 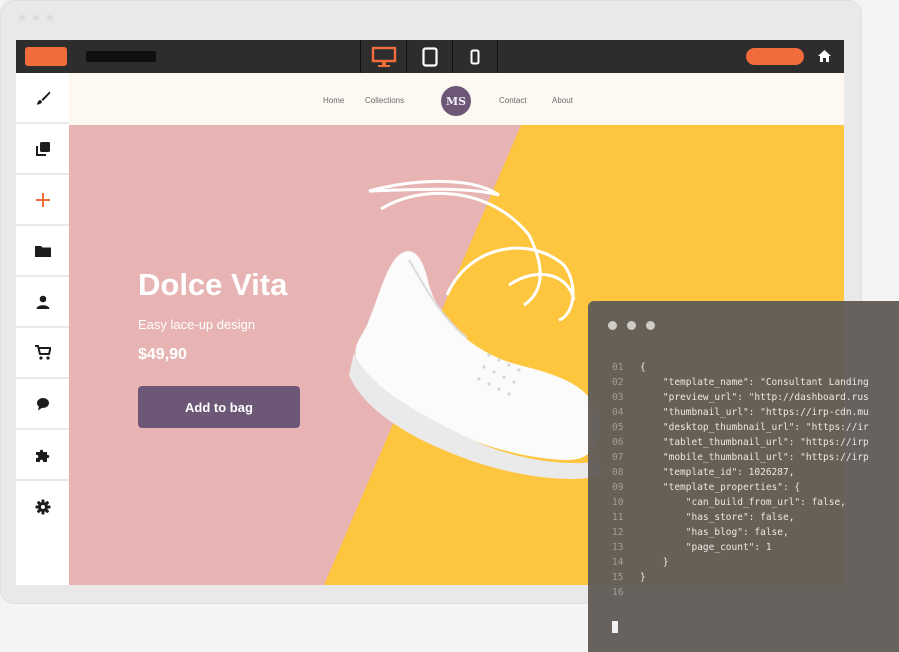 I want to click on sidebar-item-files, so click(x=42, y=251).